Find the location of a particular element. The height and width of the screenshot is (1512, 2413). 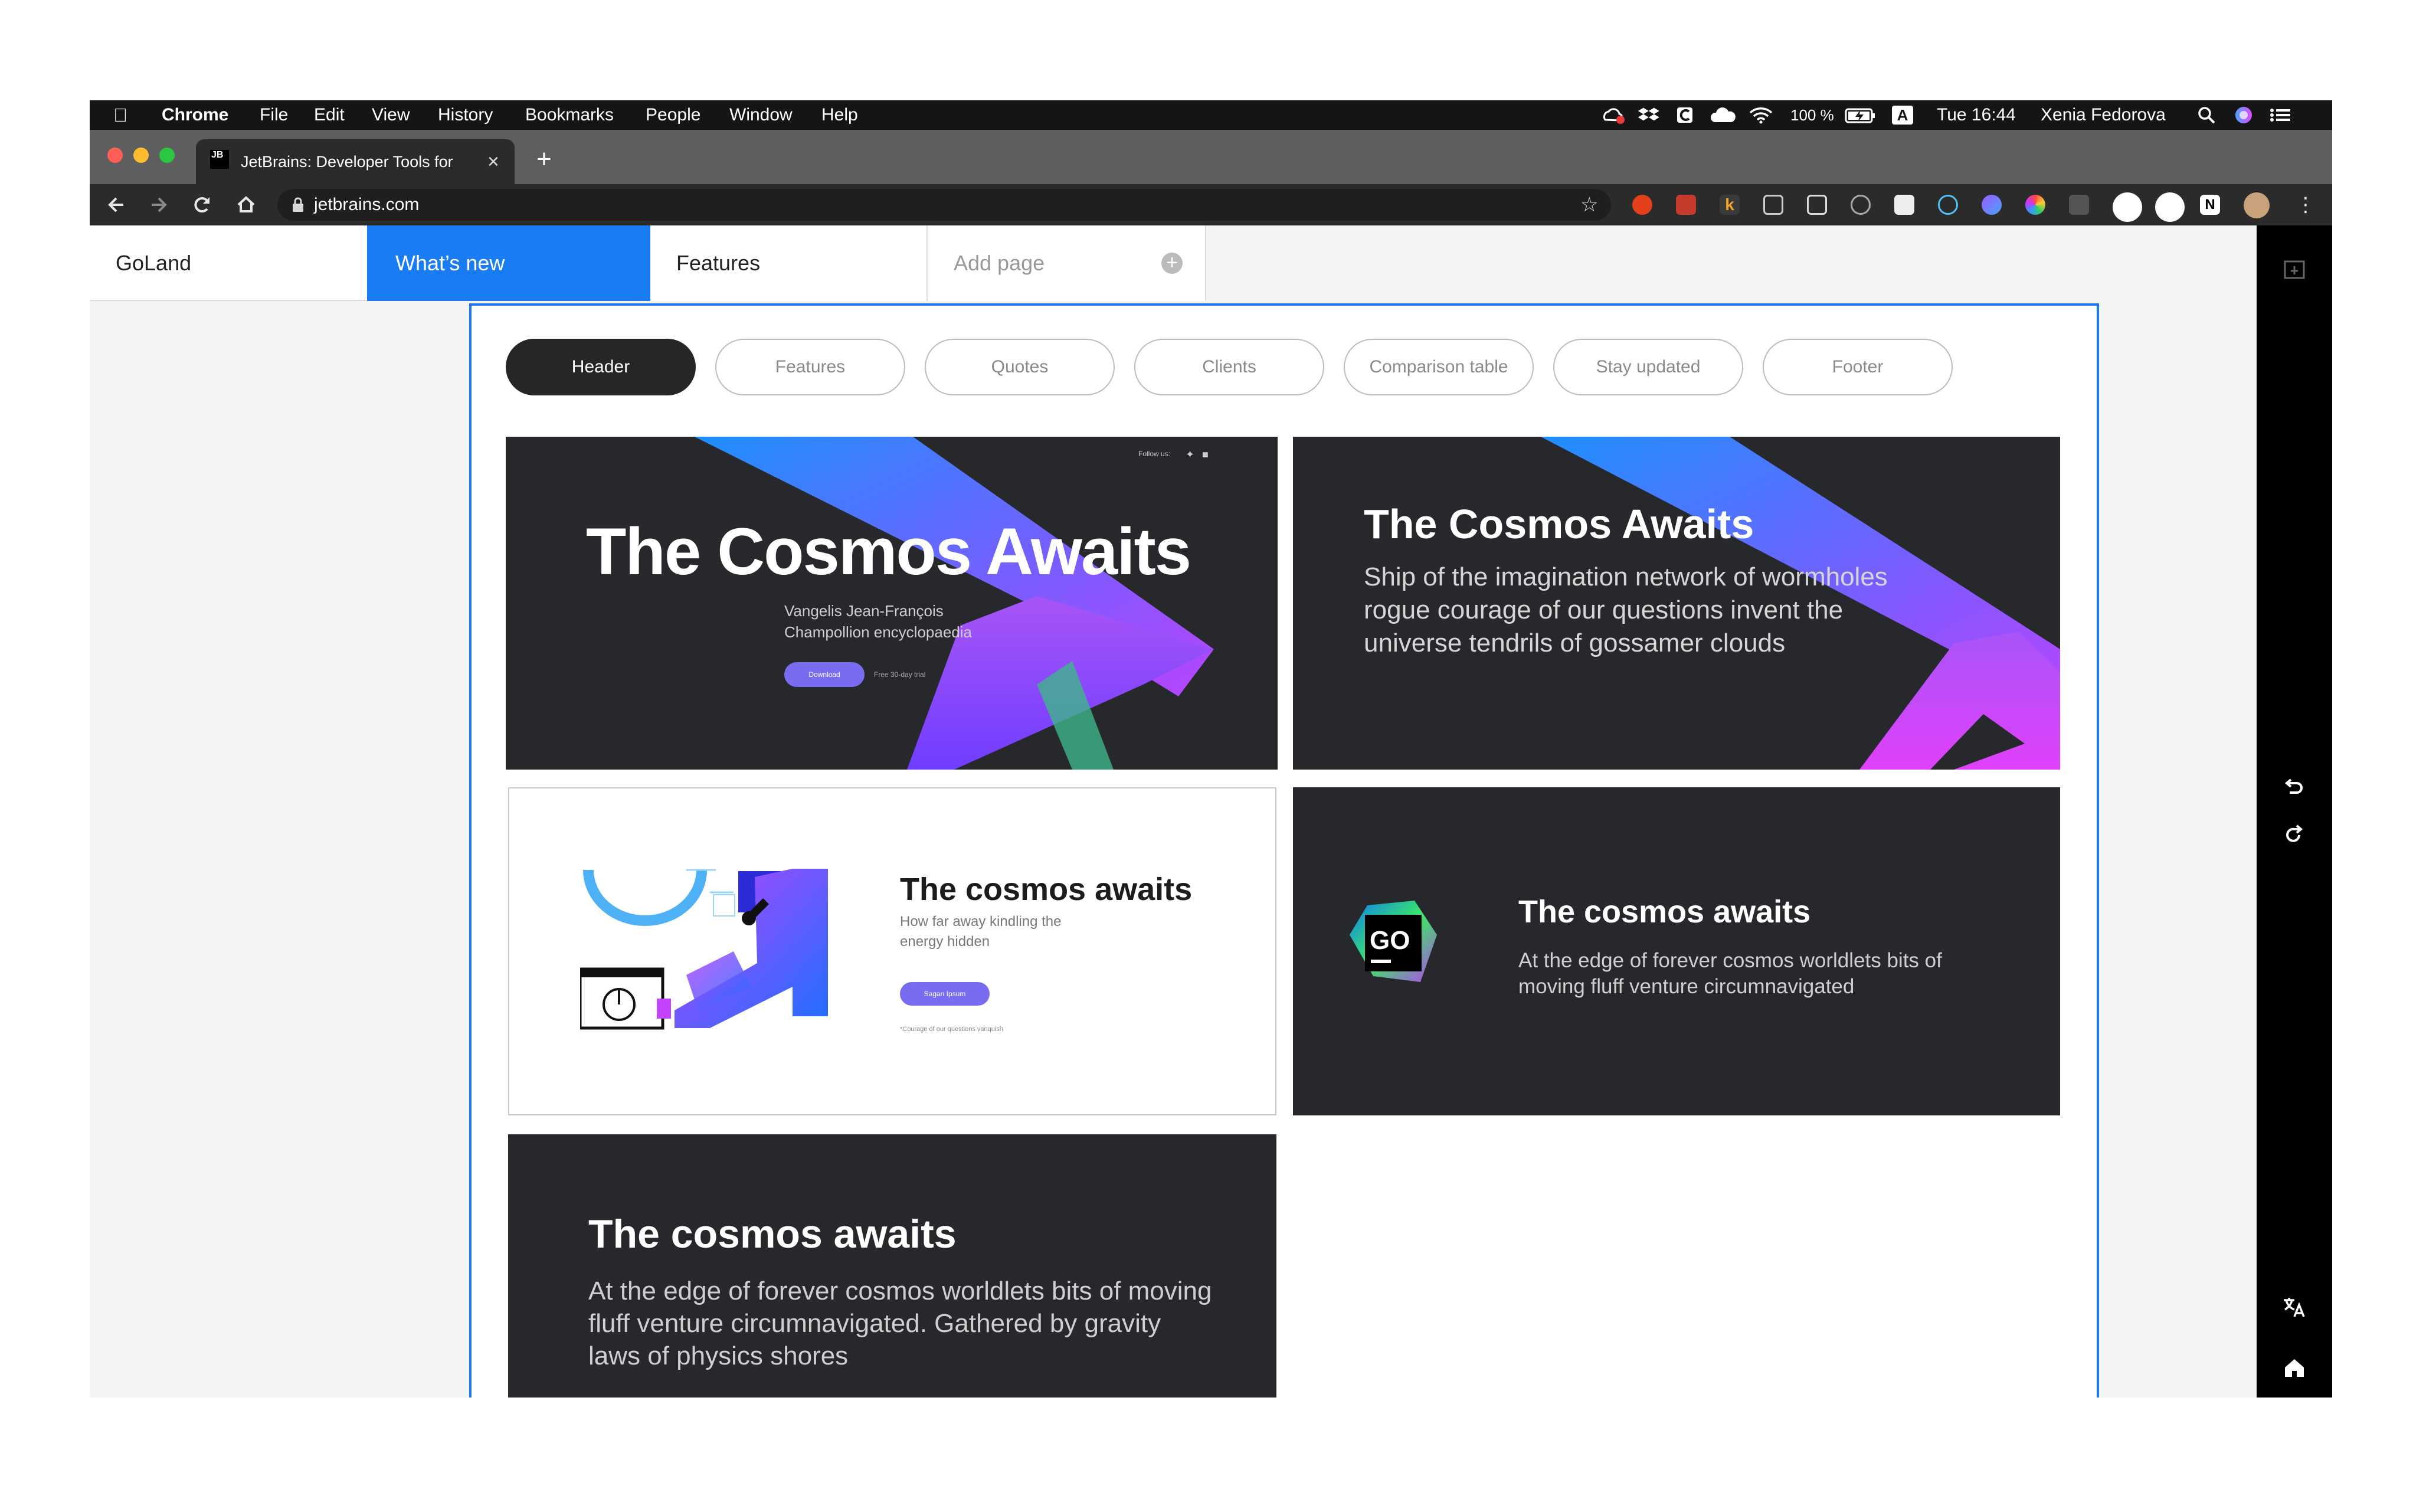

translate-icon is located at coordinates (2294, 1311).